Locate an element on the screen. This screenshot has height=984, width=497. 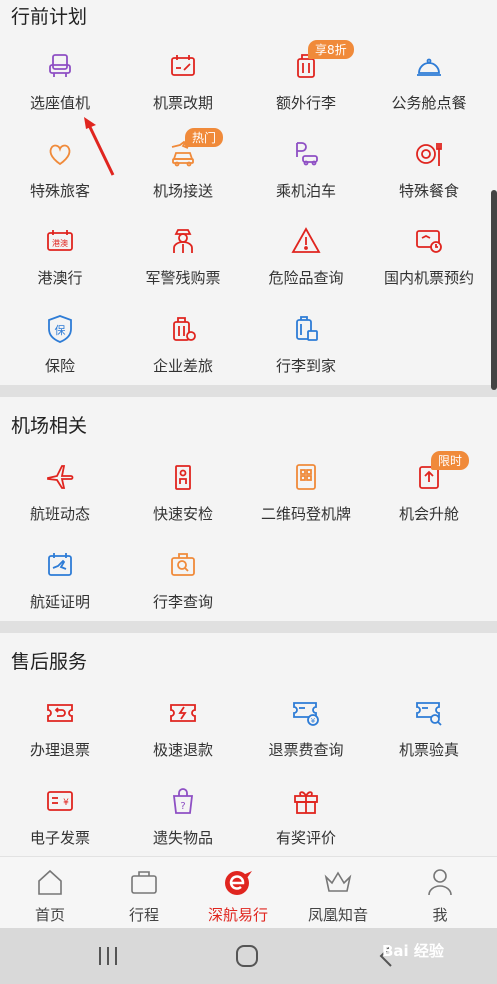
tab-shenzhen-airlines: 深航易行 is located at coordinates (238, 893).